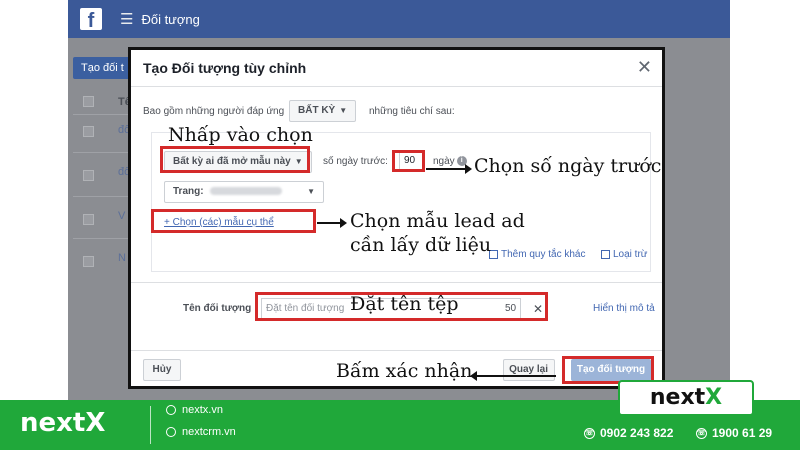  I want to click on phone-support-label: 1900 61 29, so click(742, 433).